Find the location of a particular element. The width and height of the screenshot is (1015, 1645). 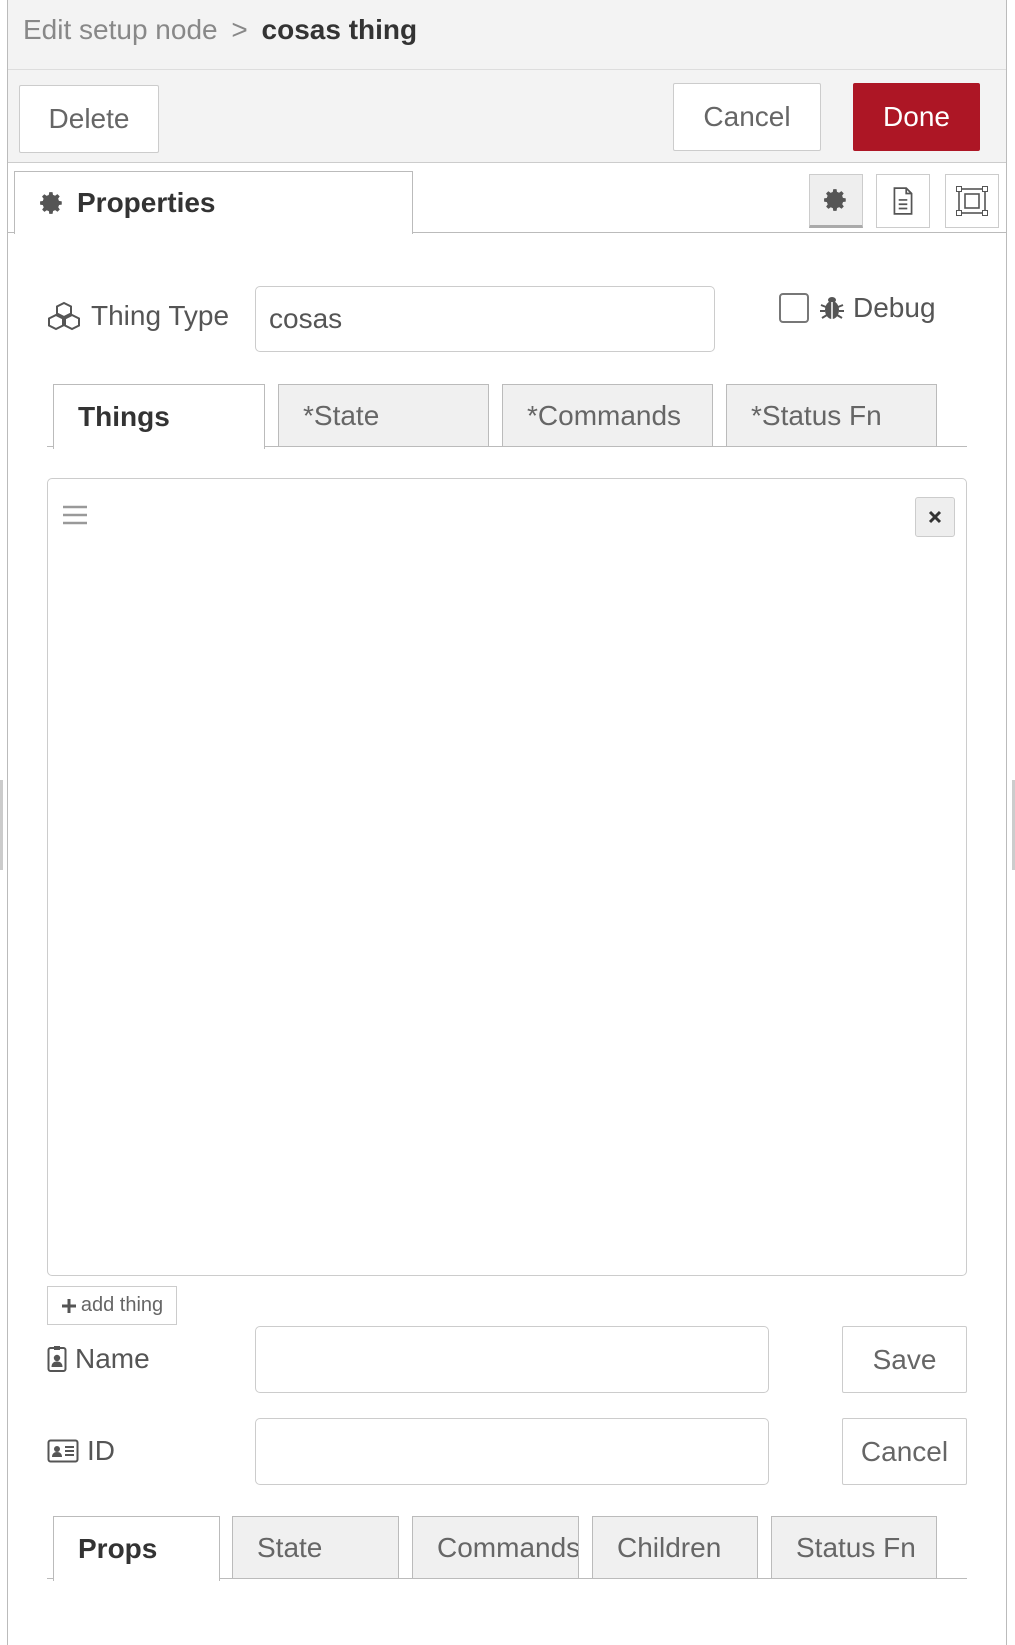

id-label-row: ID is located at coordinates (81, 1451).